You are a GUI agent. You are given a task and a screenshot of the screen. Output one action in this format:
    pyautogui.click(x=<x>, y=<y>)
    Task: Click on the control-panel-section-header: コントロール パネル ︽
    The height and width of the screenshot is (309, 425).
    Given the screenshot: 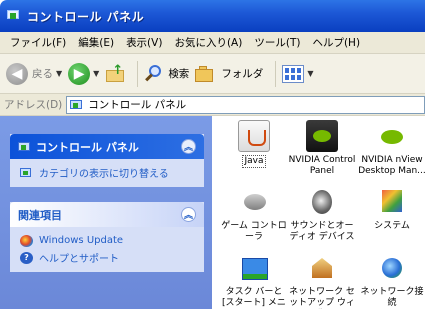 What is the action you would take?
    pyautogui.click(x=107, y=146)
    